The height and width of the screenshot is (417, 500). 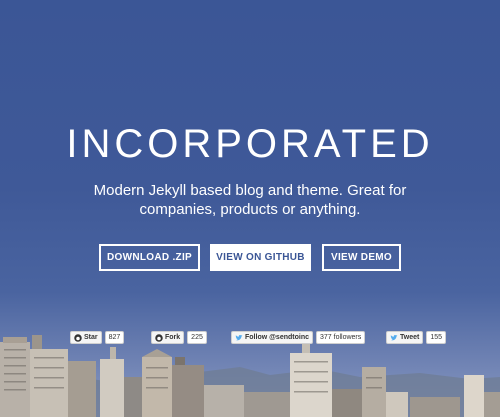 What do you see at coordinates (91, 337) in the screenshot?
I see `star-label: Star` at bounding box center [91, 337].